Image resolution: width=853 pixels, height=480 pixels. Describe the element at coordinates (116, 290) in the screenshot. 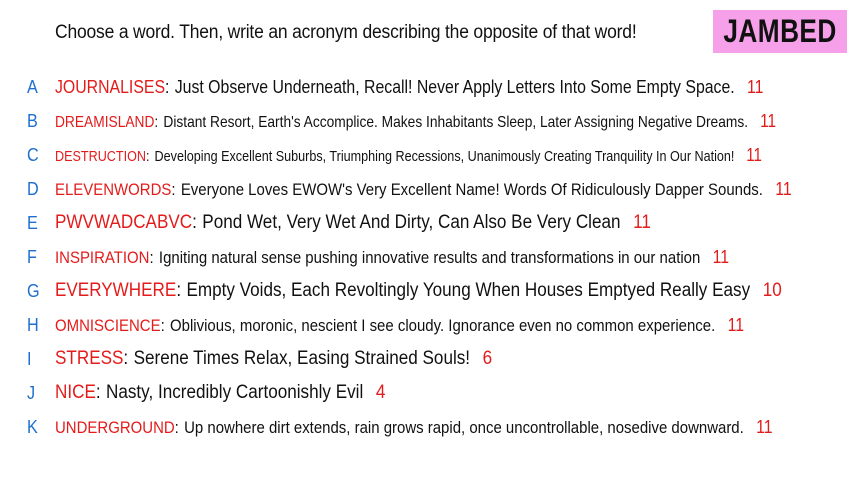

I see `entry-word: EVERYWHERE` at that location.